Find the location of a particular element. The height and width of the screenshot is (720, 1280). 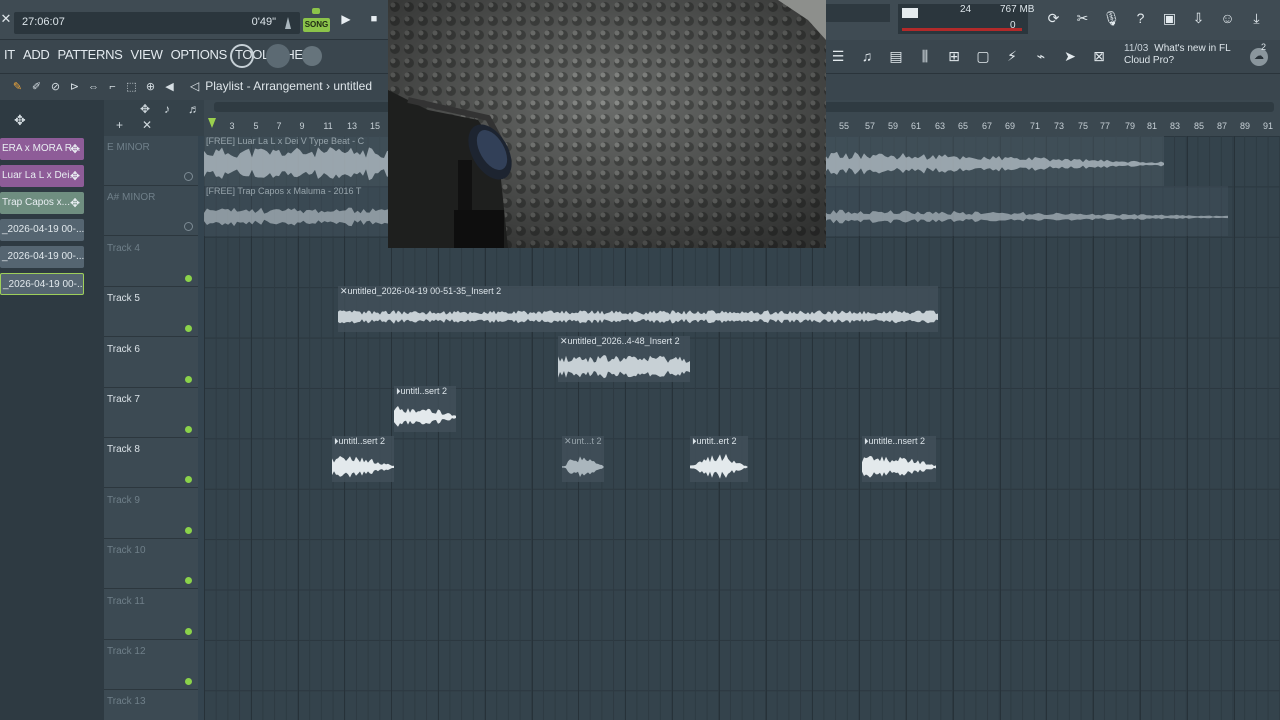

audio-clip: ✕untitled_2026-04-19 00-51-35_Insert 2 is located at coordinates (638, 309).